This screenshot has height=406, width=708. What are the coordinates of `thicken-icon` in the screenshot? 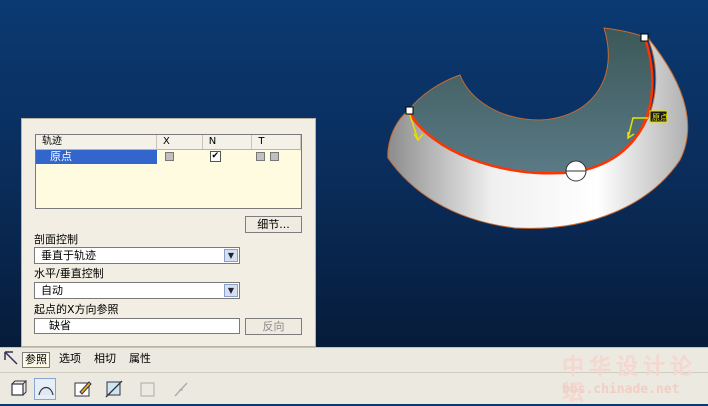 It's located at (148, 389).